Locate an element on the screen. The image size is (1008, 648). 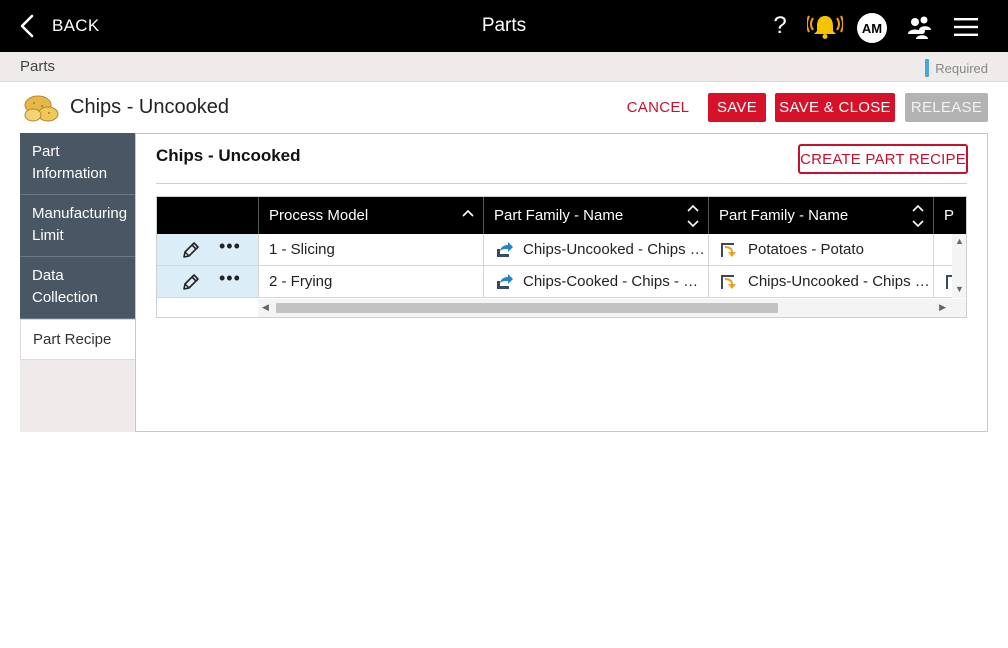
nav-label: Part Recipe is located at coordinates (72, 339).